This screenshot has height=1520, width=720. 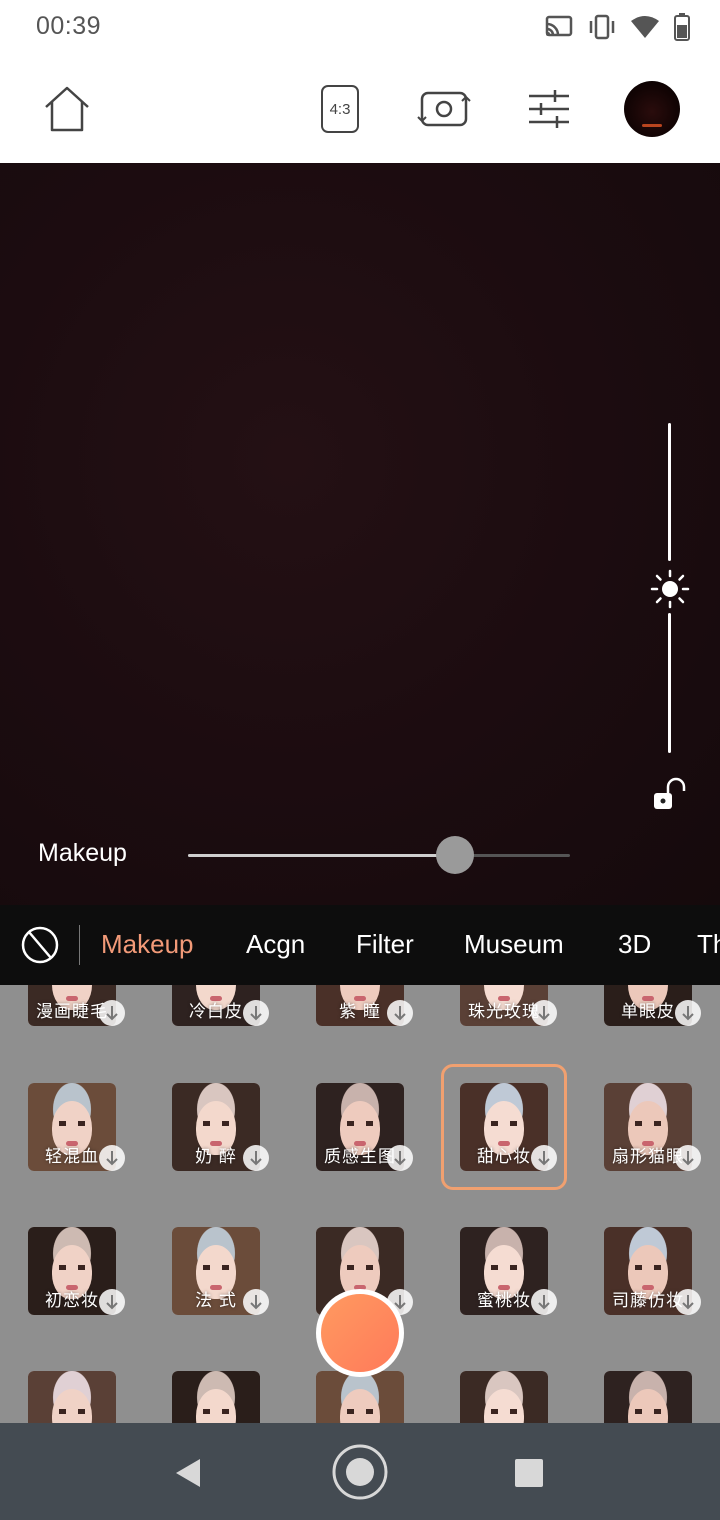 I want to click on shutter-button, so click(x=360, y=1333).